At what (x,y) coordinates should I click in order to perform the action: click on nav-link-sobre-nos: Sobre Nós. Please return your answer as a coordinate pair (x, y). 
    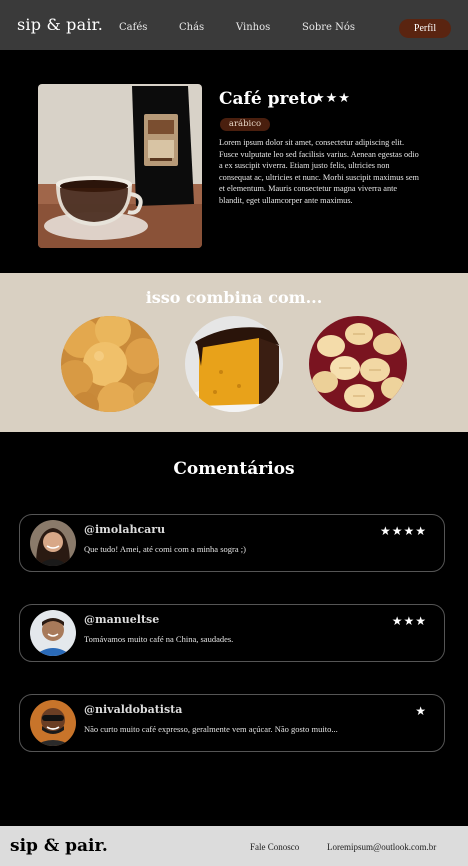
    Looking at the image, I should click on (328, 27).